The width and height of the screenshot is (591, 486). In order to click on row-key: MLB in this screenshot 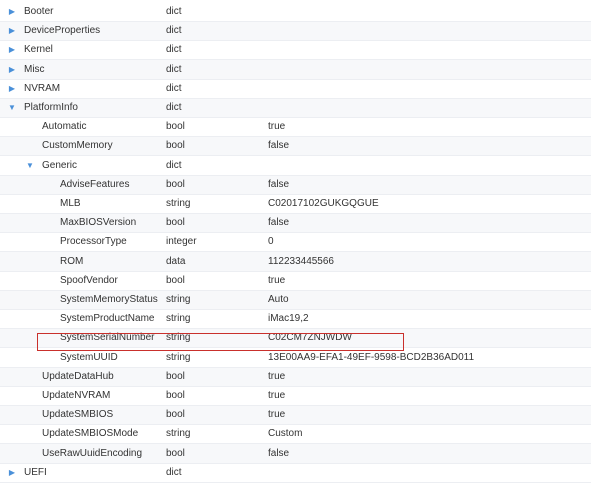, I will do `click(70, 203)`.